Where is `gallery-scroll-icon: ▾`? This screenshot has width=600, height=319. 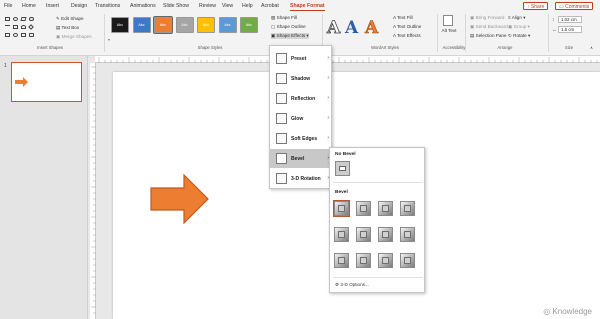 gallery-scroll-icon: ▾ is located at coordinates (109, 39).